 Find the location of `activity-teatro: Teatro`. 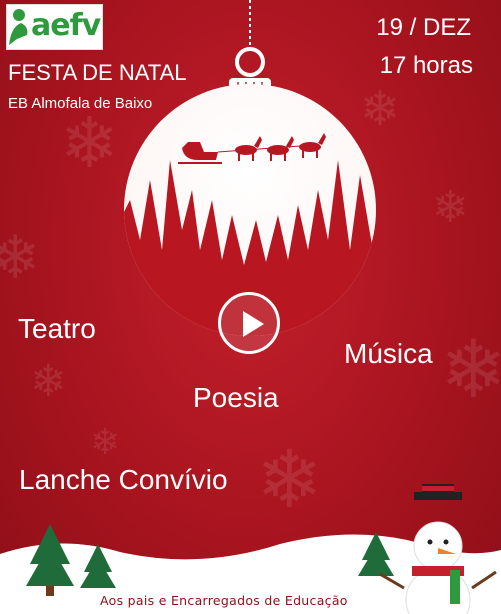

activity-teatro: Teatro is located at coordinates (57, 328).